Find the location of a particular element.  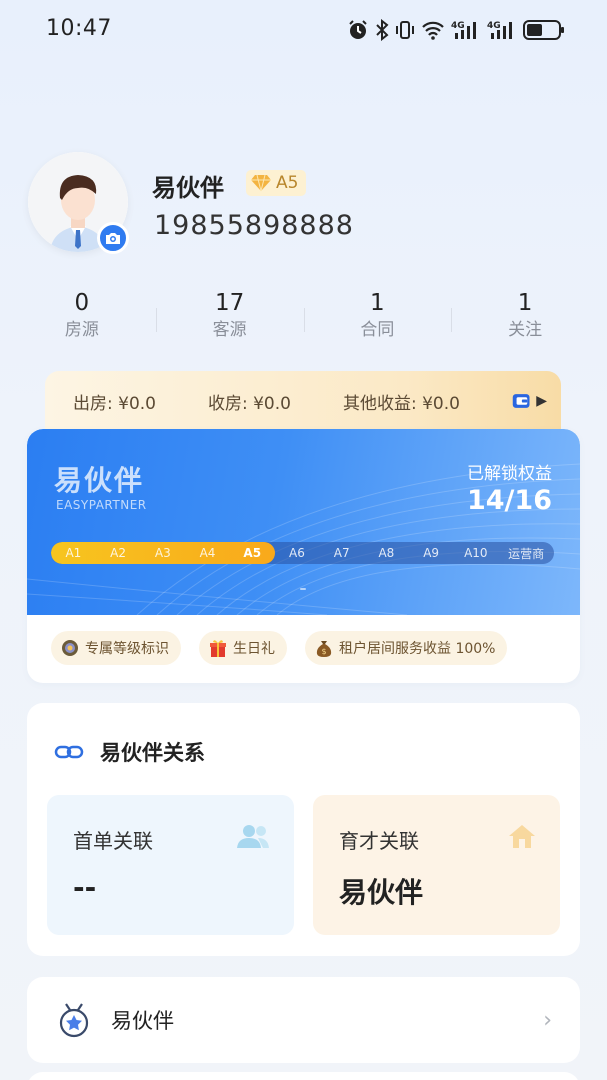

menu-item-label: 易伙伴 is located at coordinates (142, 1021).